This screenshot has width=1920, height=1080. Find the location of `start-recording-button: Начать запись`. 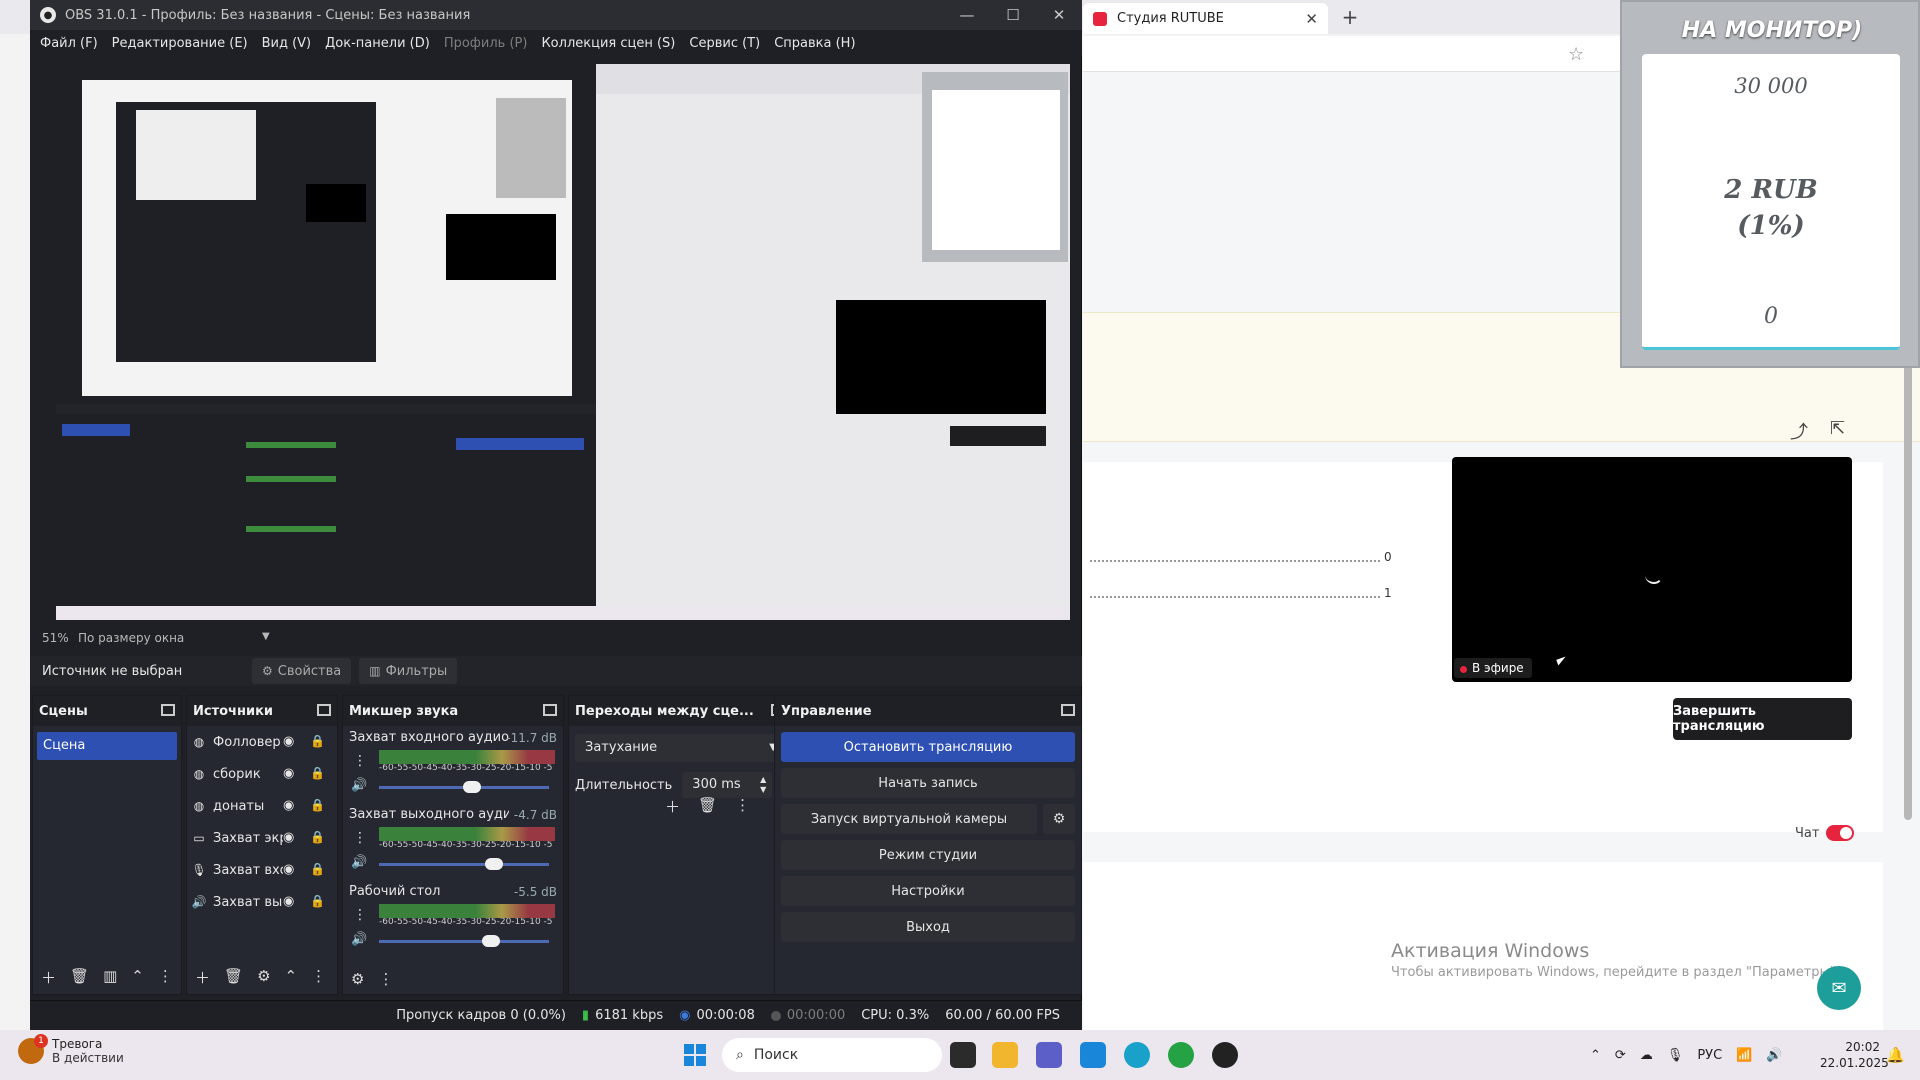

start-recording-button: Начать запись is located at coordinates (928, 783).